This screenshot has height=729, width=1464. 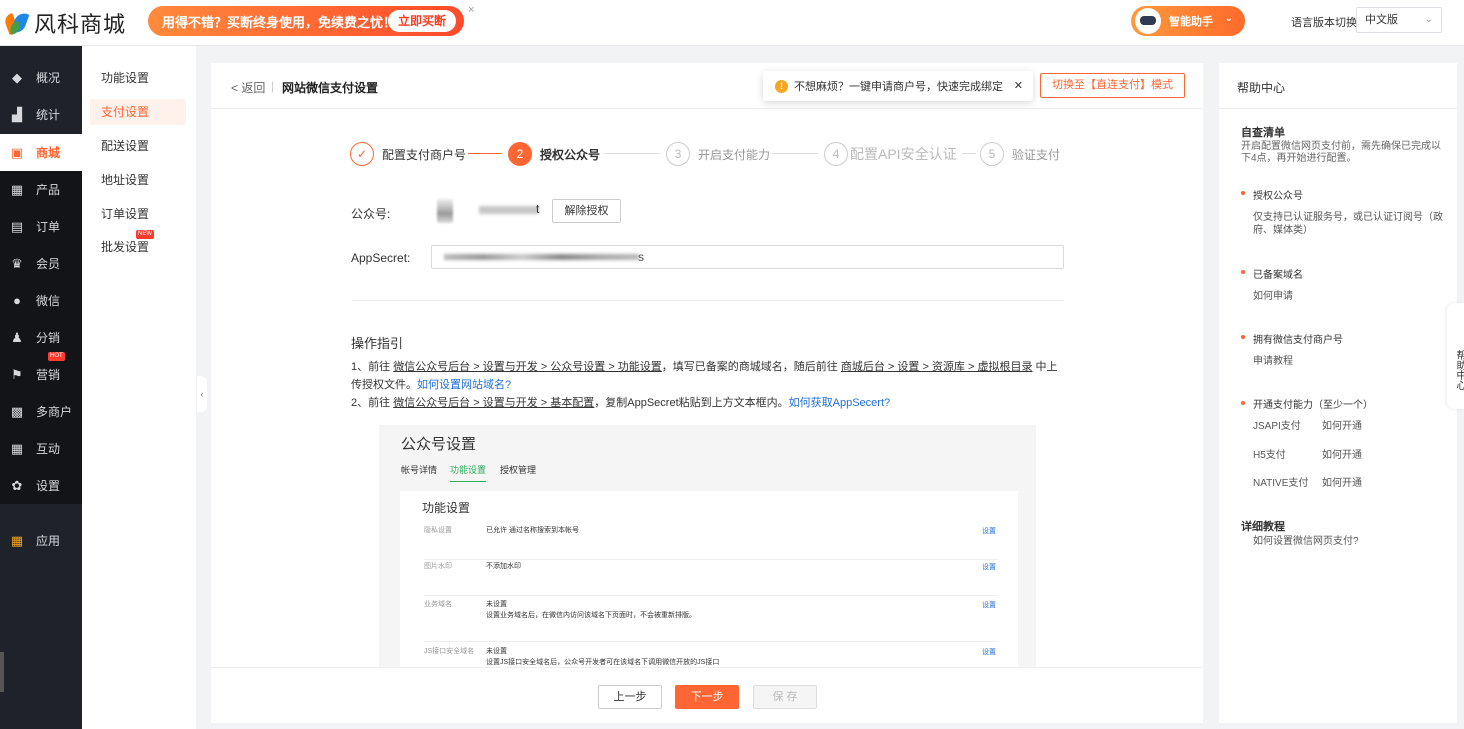 What do you see at coordinates (48, 227) in the screenshot?
I see `sidebar-item-label: 订单` at bounding box center [48, 227].